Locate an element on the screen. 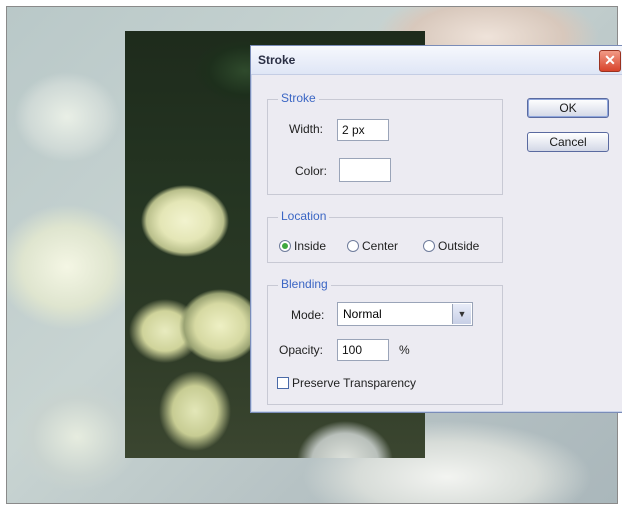 The image size is (622, 508). color-swatch is located at coordinates (365, 170).